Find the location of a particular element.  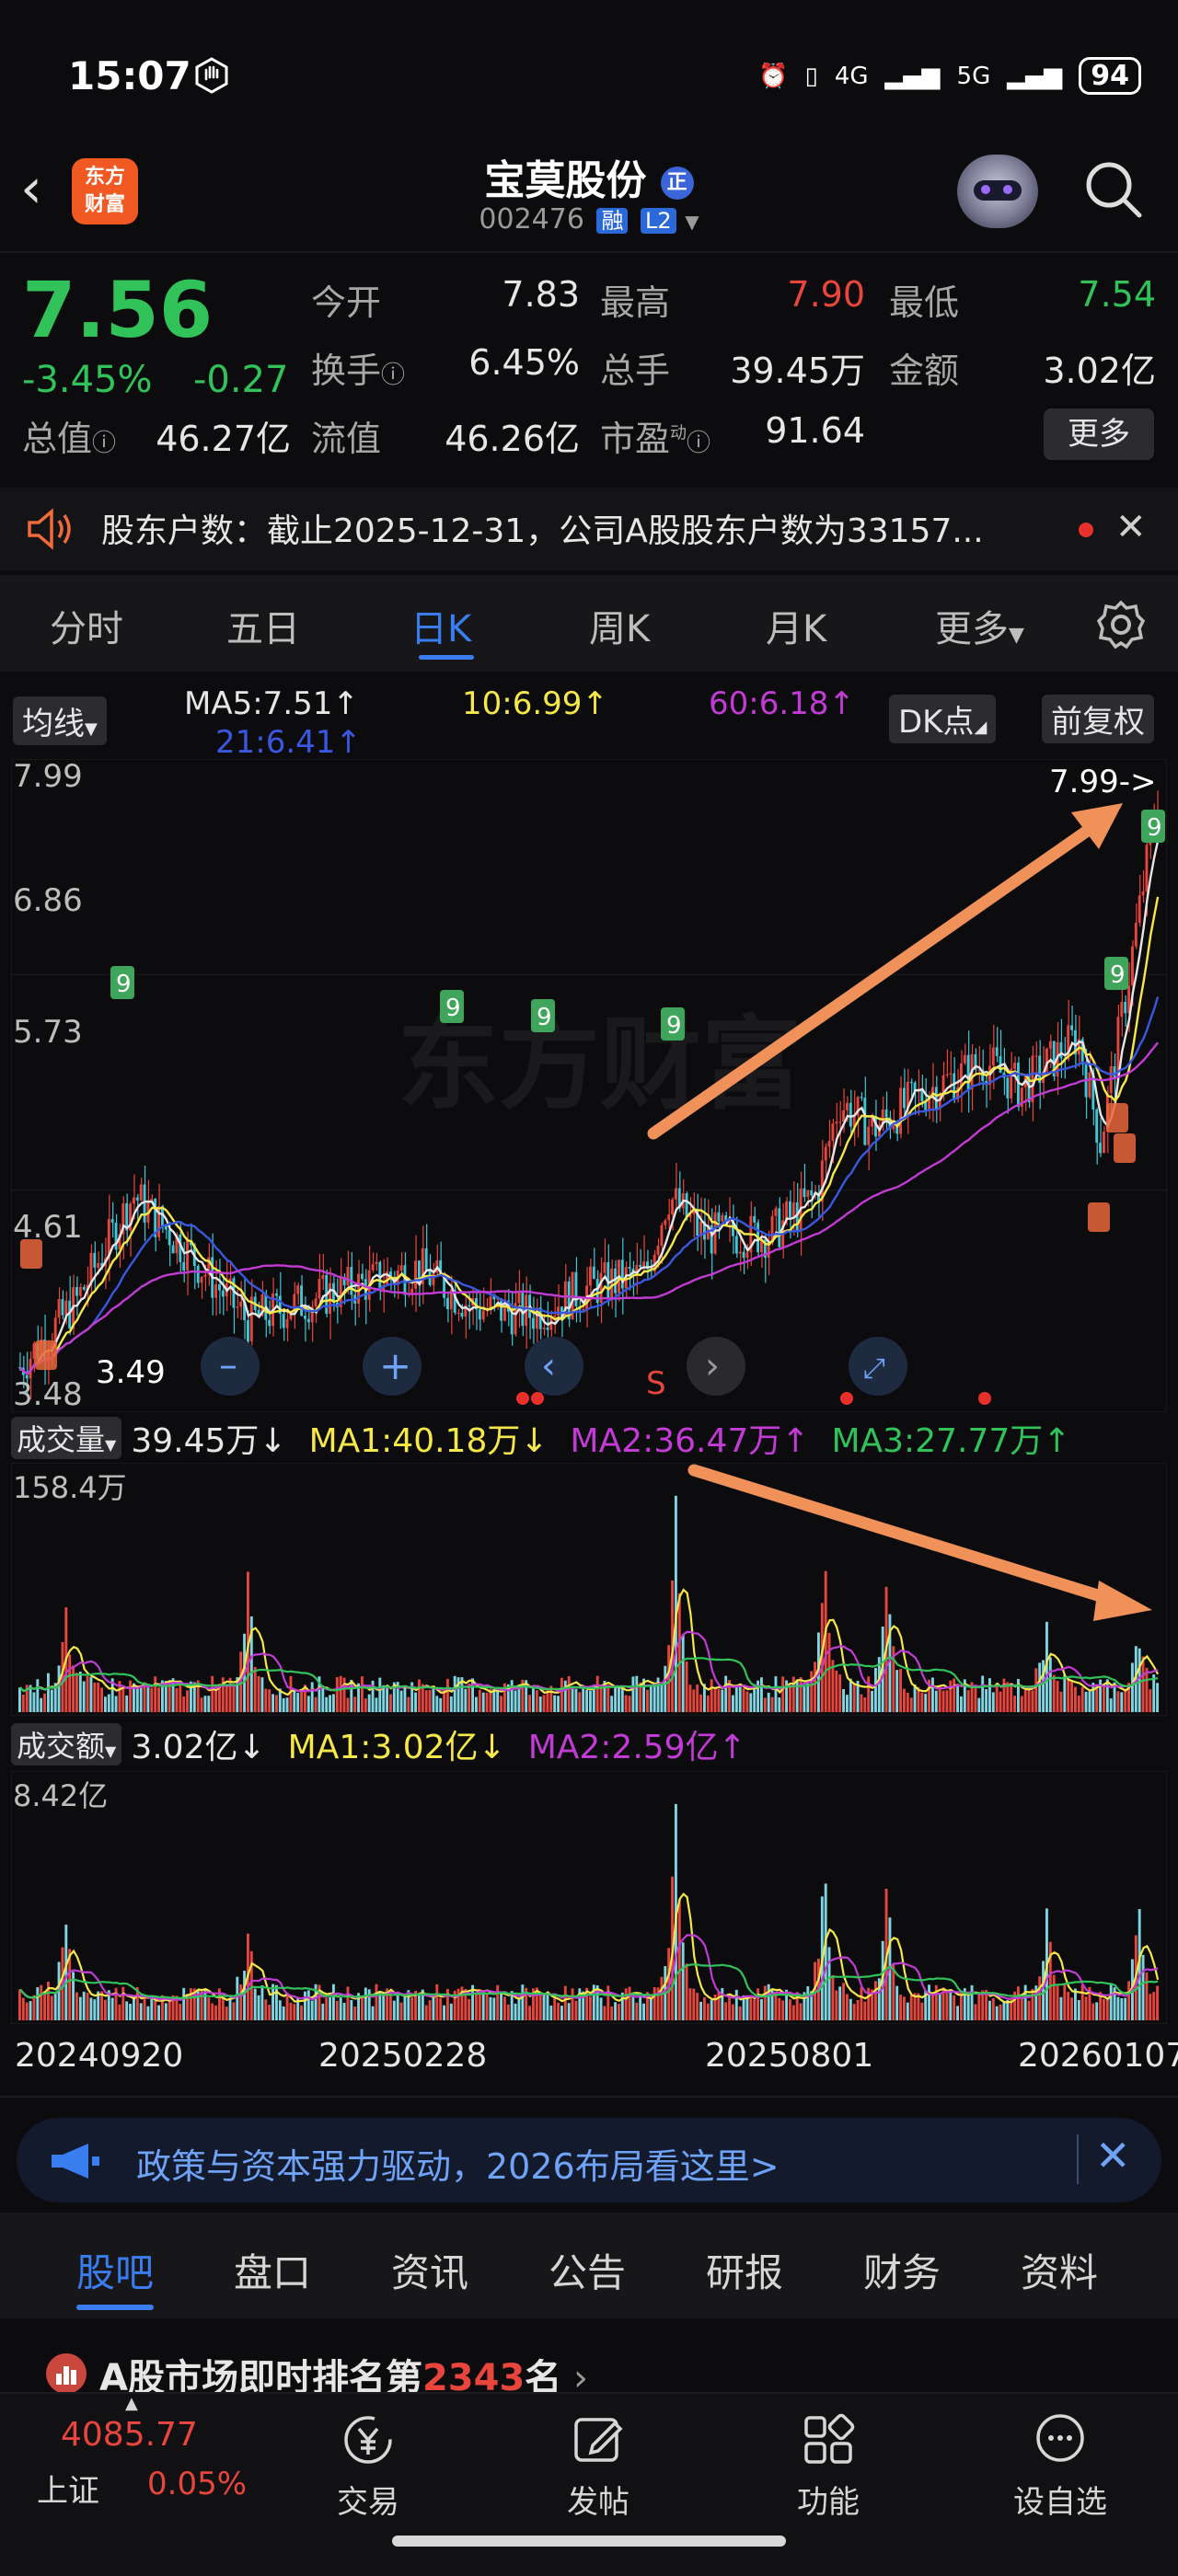

chart-frame is located at coordinates (589, 1897).